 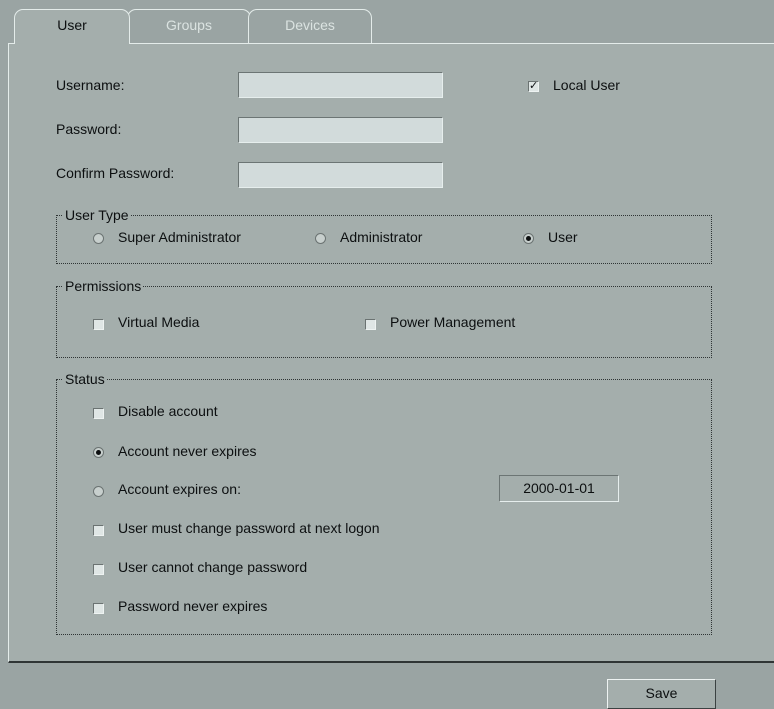 I want to click on save-button: Save, so click(x=661, y=694).